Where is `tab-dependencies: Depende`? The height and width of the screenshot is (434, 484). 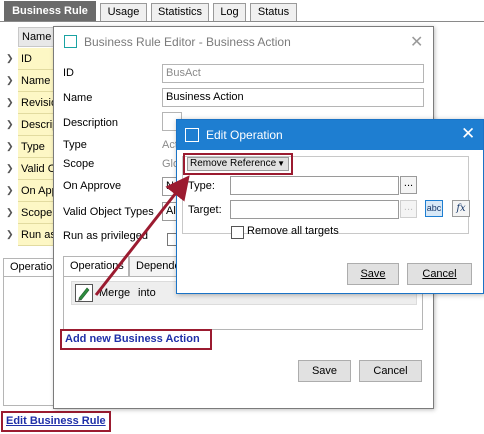
tab-dependencies: Depende is located at coordinates (154, 266).